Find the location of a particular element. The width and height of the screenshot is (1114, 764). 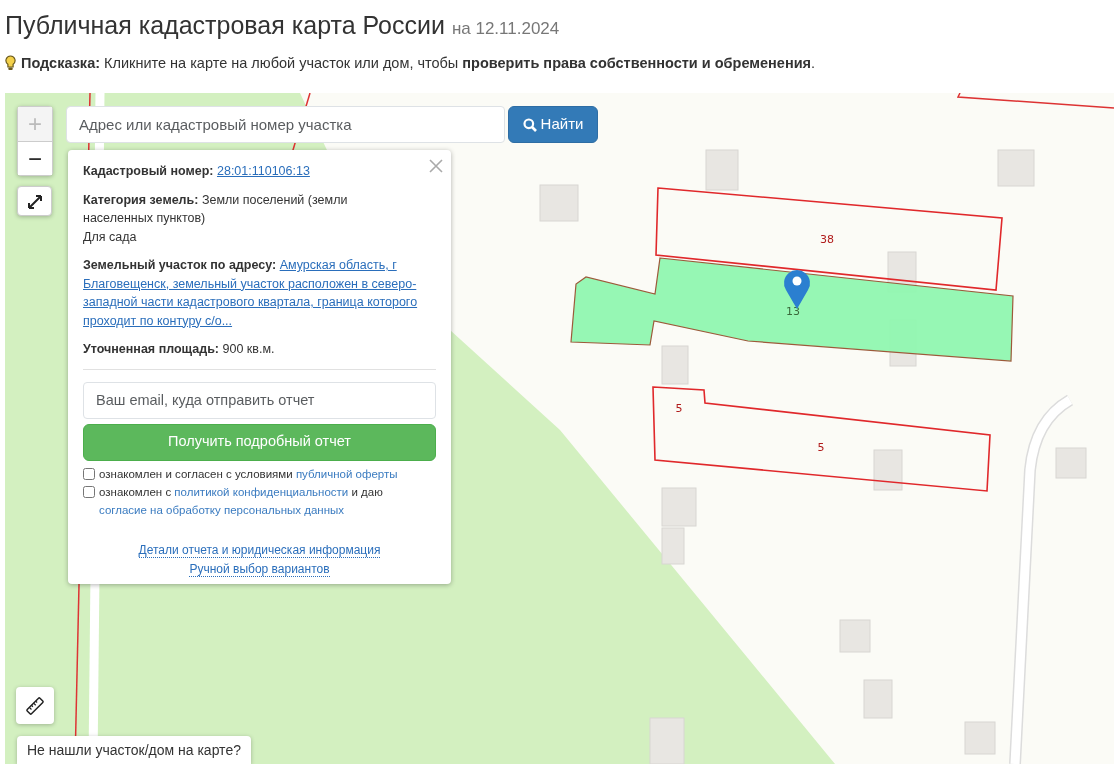

ruler-button is located at coordinates (35, 705).